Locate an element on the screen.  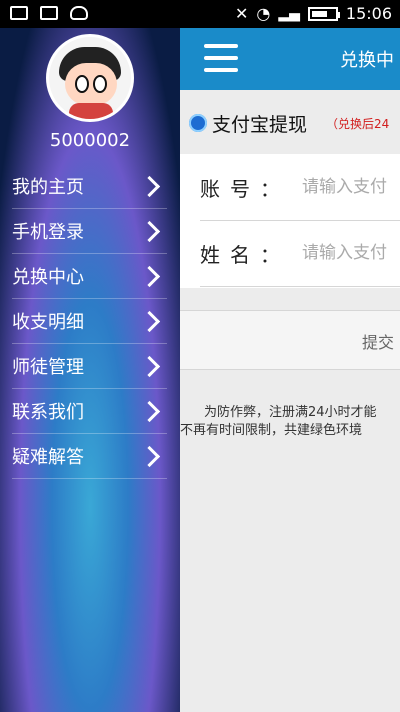
sidebar-item-label: 我的主页 is located at coordinates (48, 187).